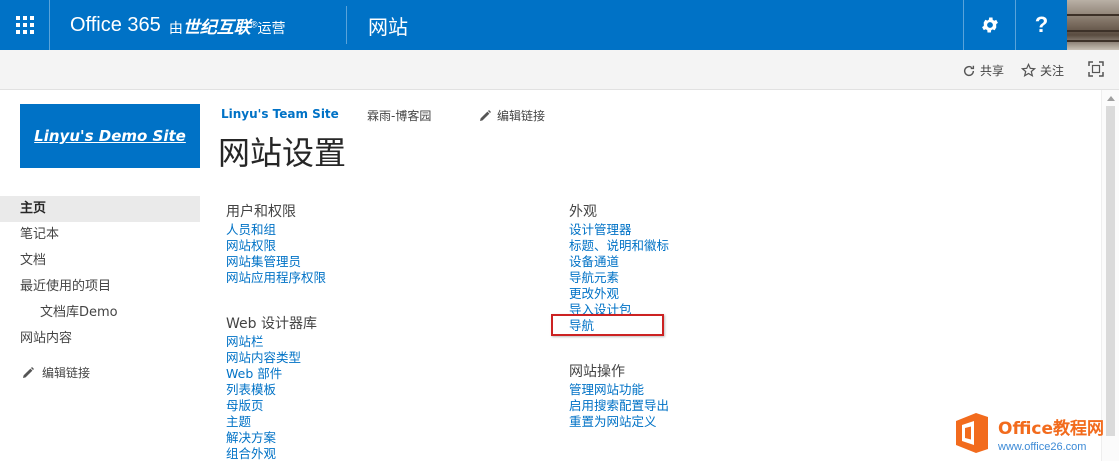 This screenshot has height=461, width=1119. Describe the element at coordinates (607, 325) in the screenshot. I see `annotation-highlight-box` at that location.